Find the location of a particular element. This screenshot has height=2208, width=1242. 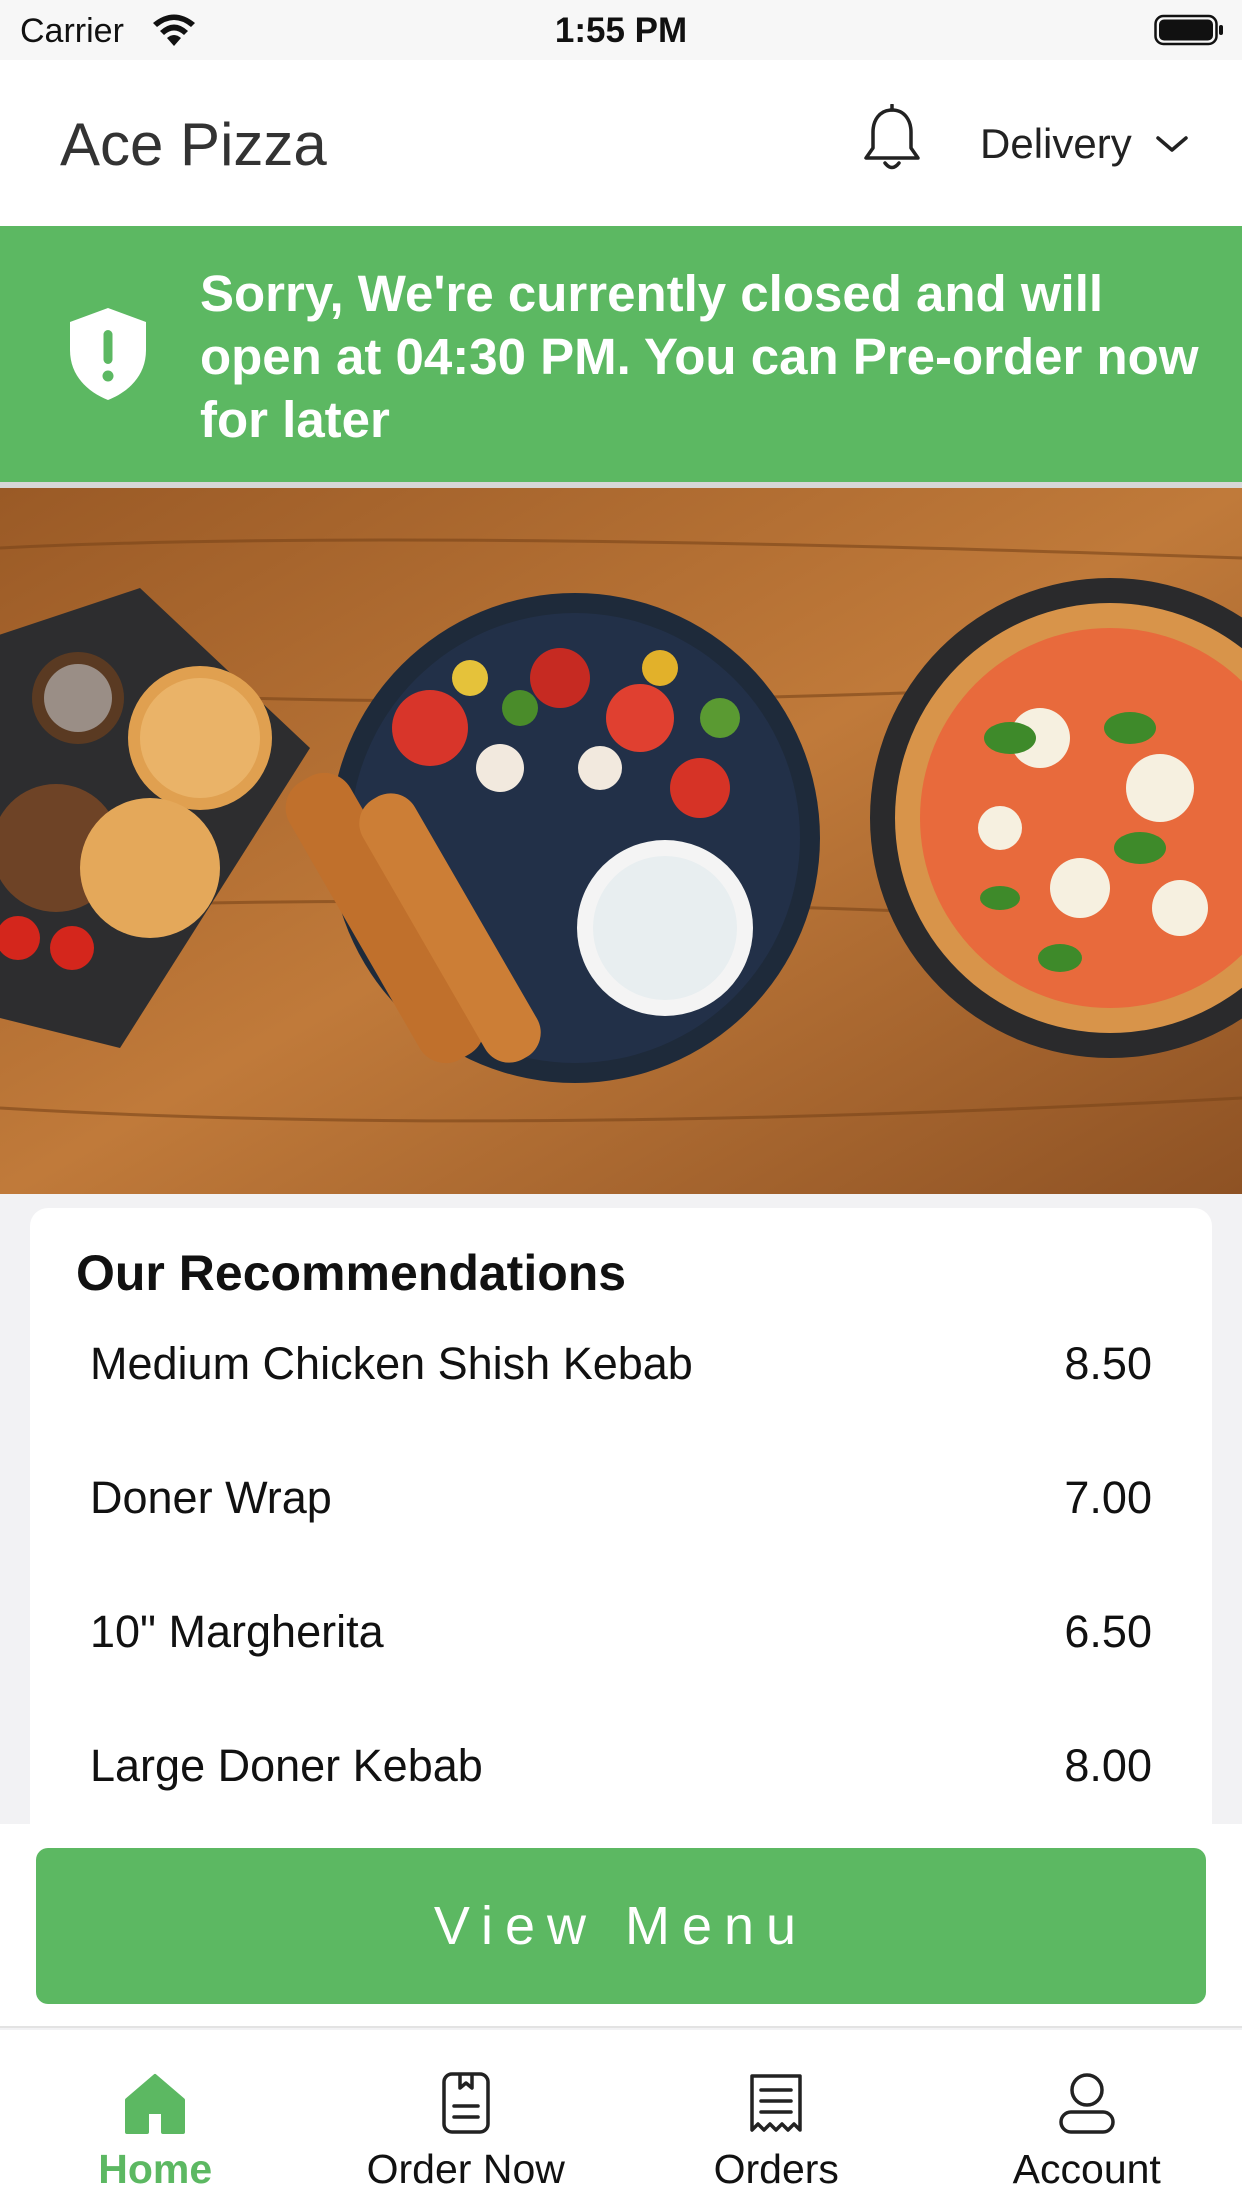

tab-label: Order Now is located at coordinates (465, 2169).